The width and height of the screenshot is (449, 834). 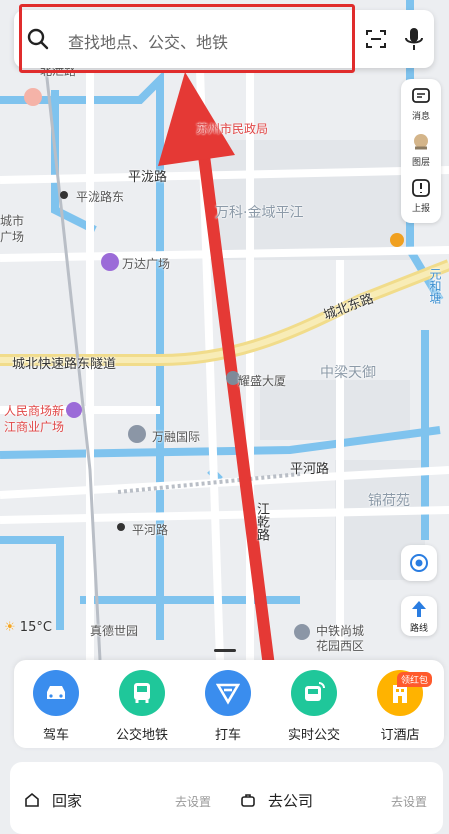 I want to click on map-label-jiangqian: 江乾路, so click(x=261, y=521).